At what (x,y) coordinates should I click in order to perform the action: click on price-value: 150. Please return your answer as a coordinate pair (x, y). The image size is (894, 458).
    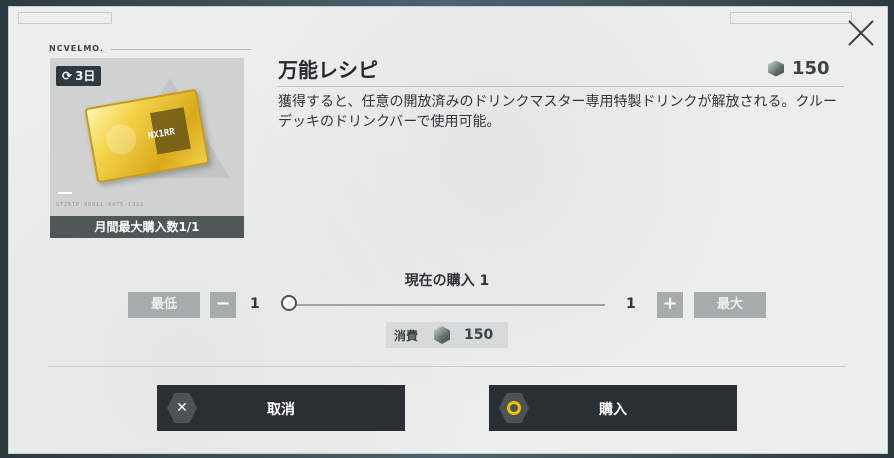
    Looking at the image, I should click on (811, 68).